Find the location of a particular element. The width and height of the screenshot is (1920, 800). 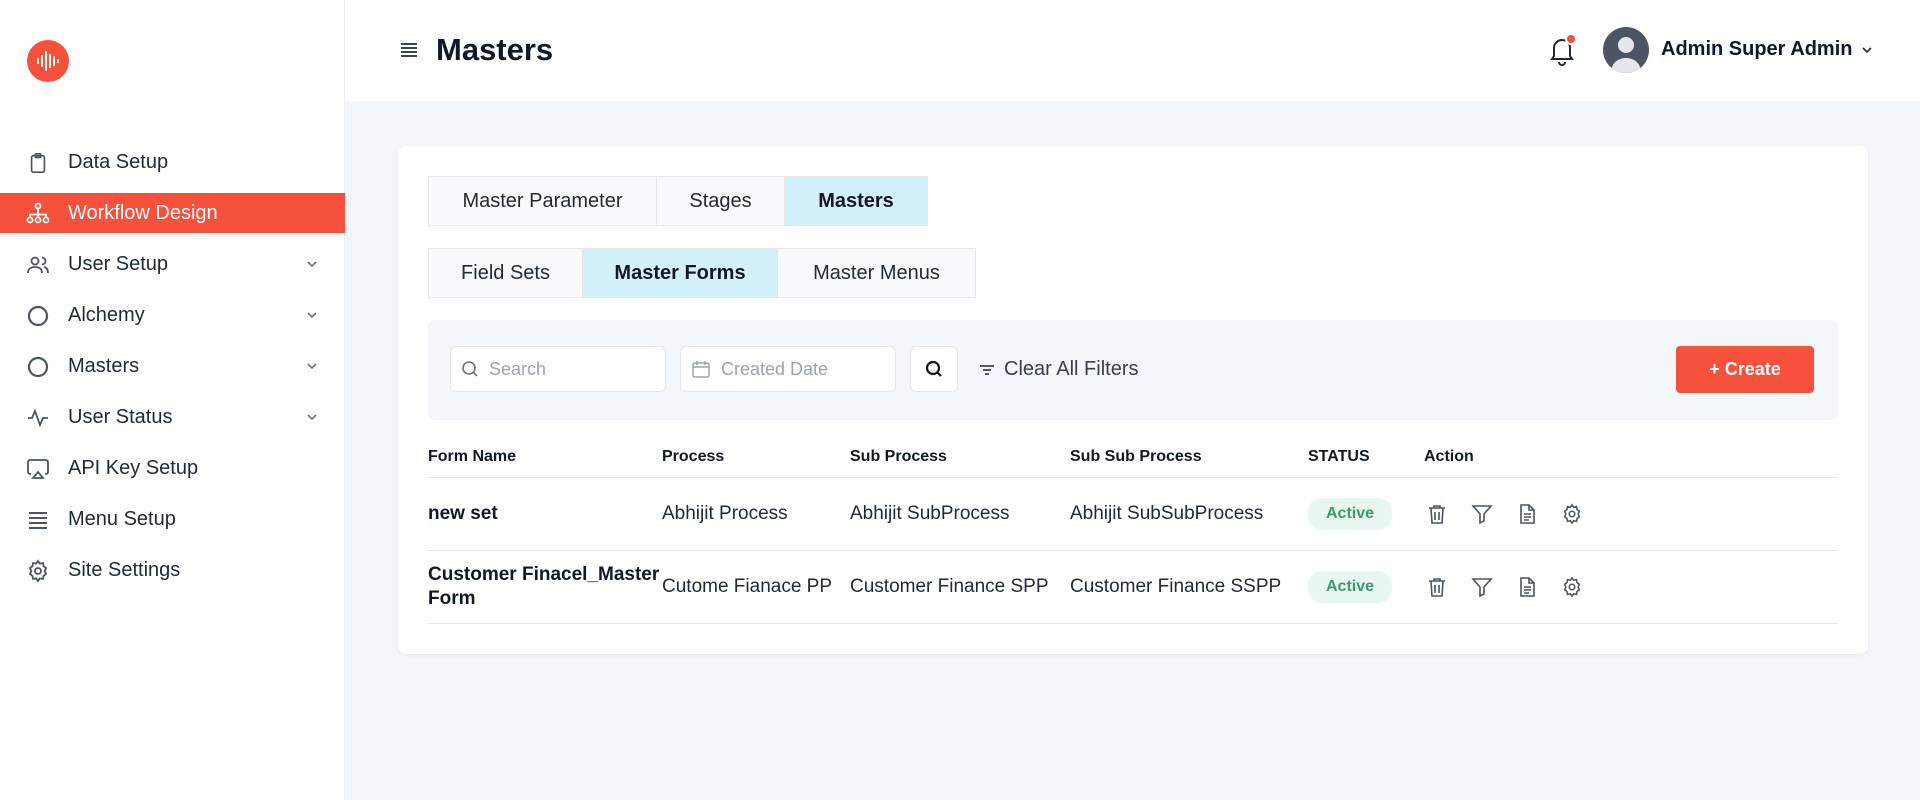

sub-sub-process-cell: Abhijit SubSubProcess is located at coordinates (1167, 513).